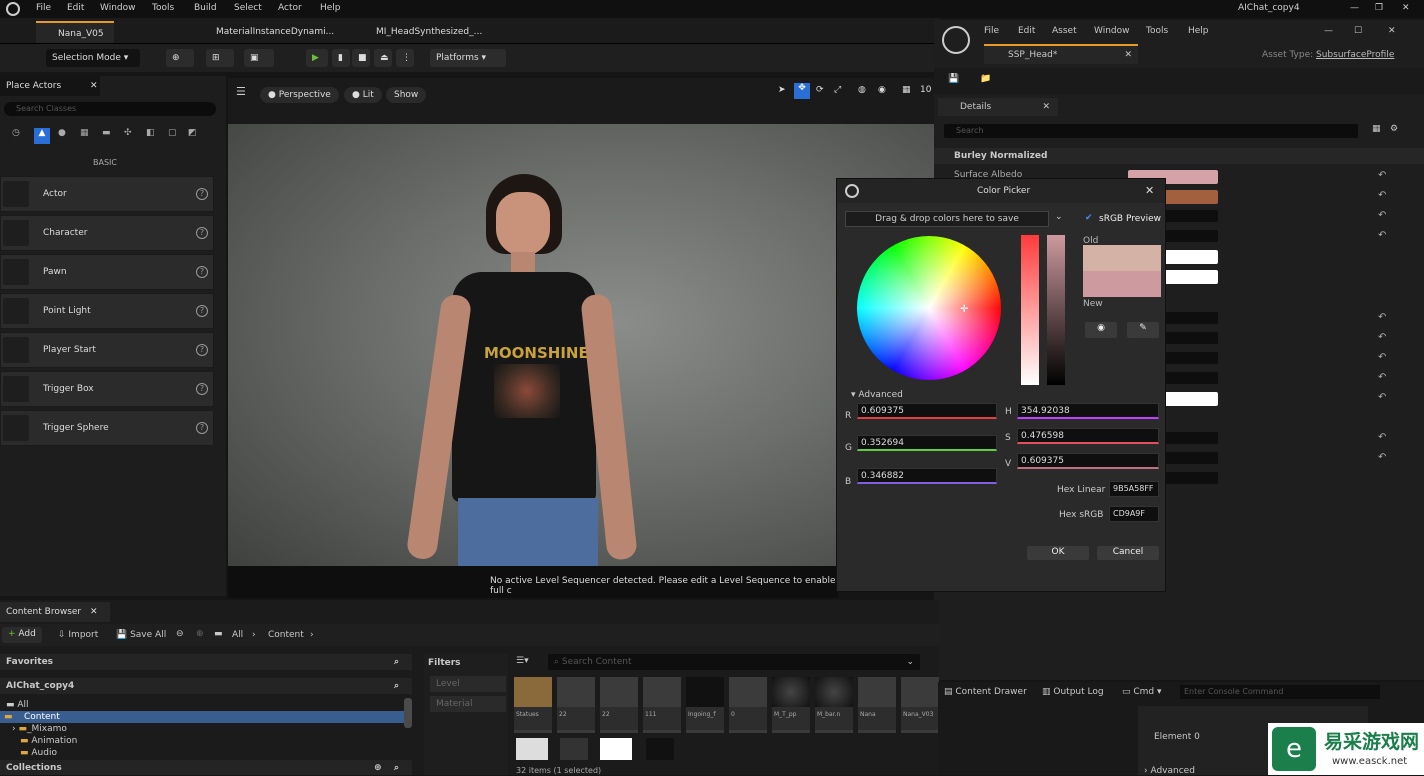  What do you see at coordinates (1030, 310) in the screenshot?
I see `saturation-vertical-slider` at bounding box center [1030, 310].